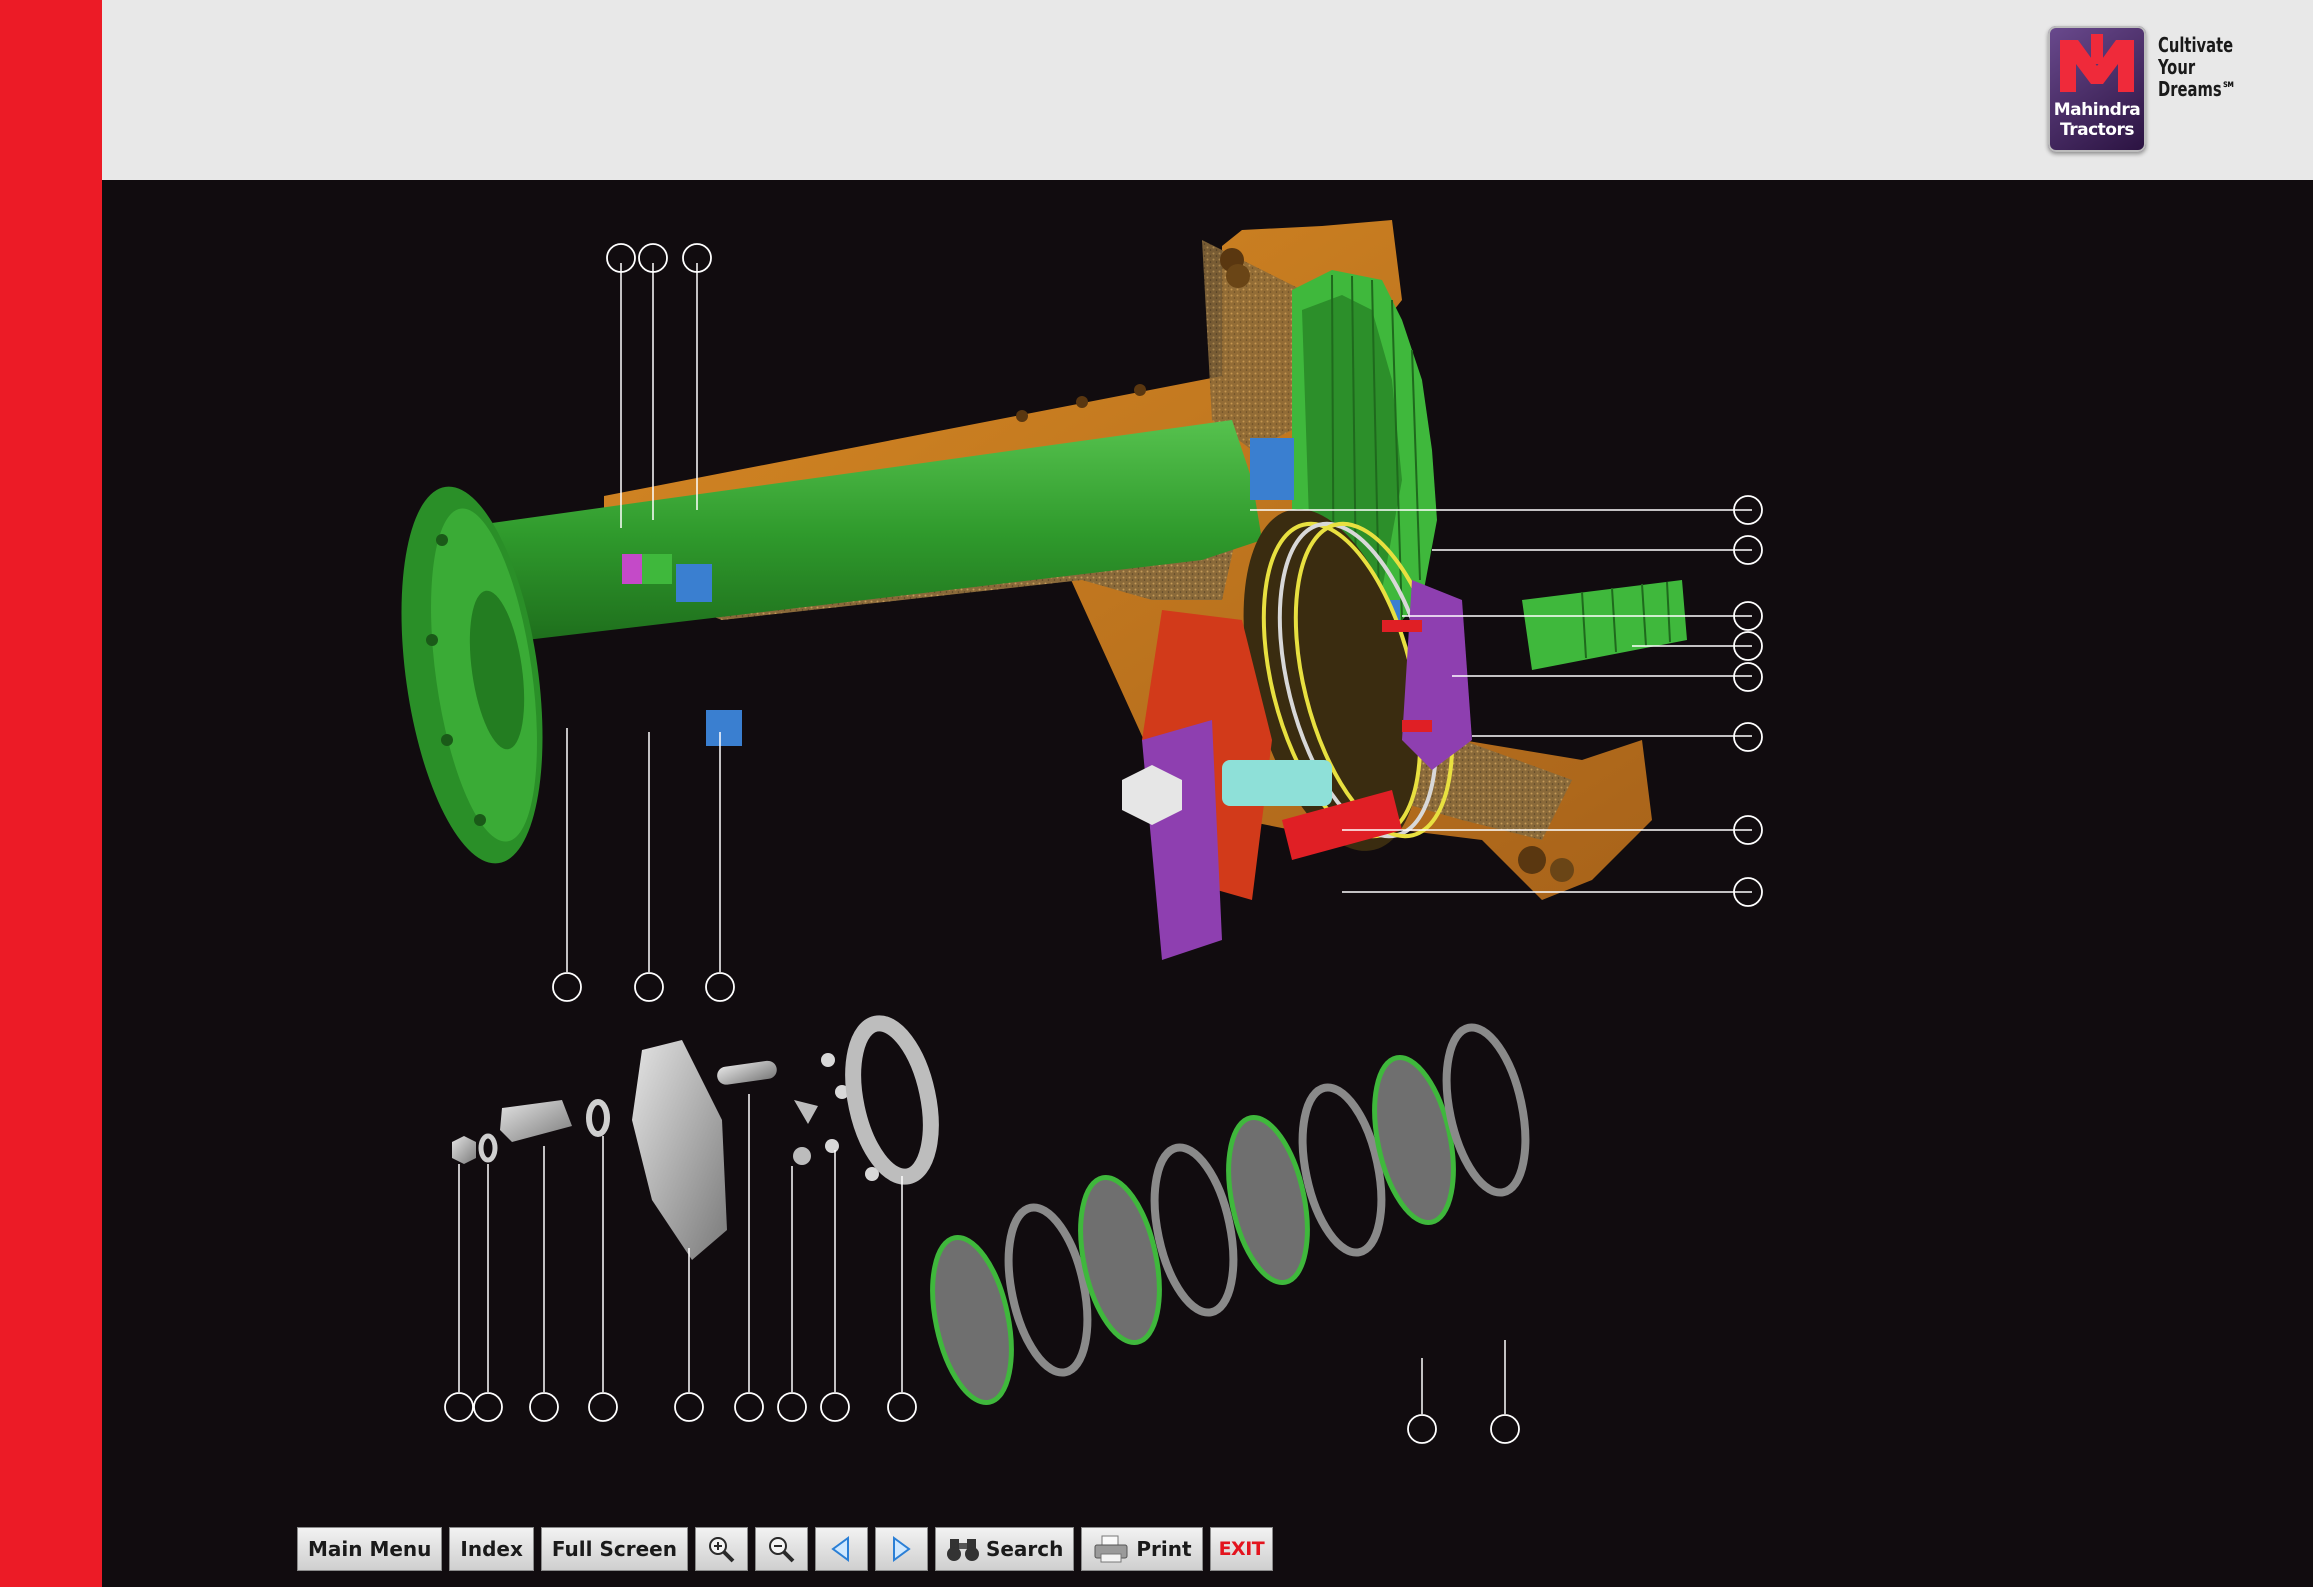 The image size is (2313, 1587). What do you see at coordinates (1230, 1214) in the screenshot?
I see `friction-discs` at bounding box center [1230, 1214].